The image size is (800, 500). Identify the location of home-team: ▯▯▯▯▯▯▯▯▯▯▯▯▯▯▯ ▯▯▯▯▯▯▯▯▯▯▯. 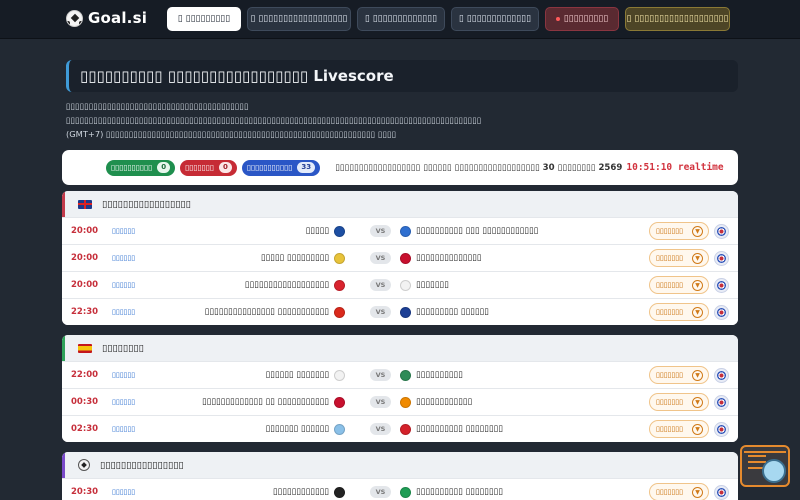
(274, 312).